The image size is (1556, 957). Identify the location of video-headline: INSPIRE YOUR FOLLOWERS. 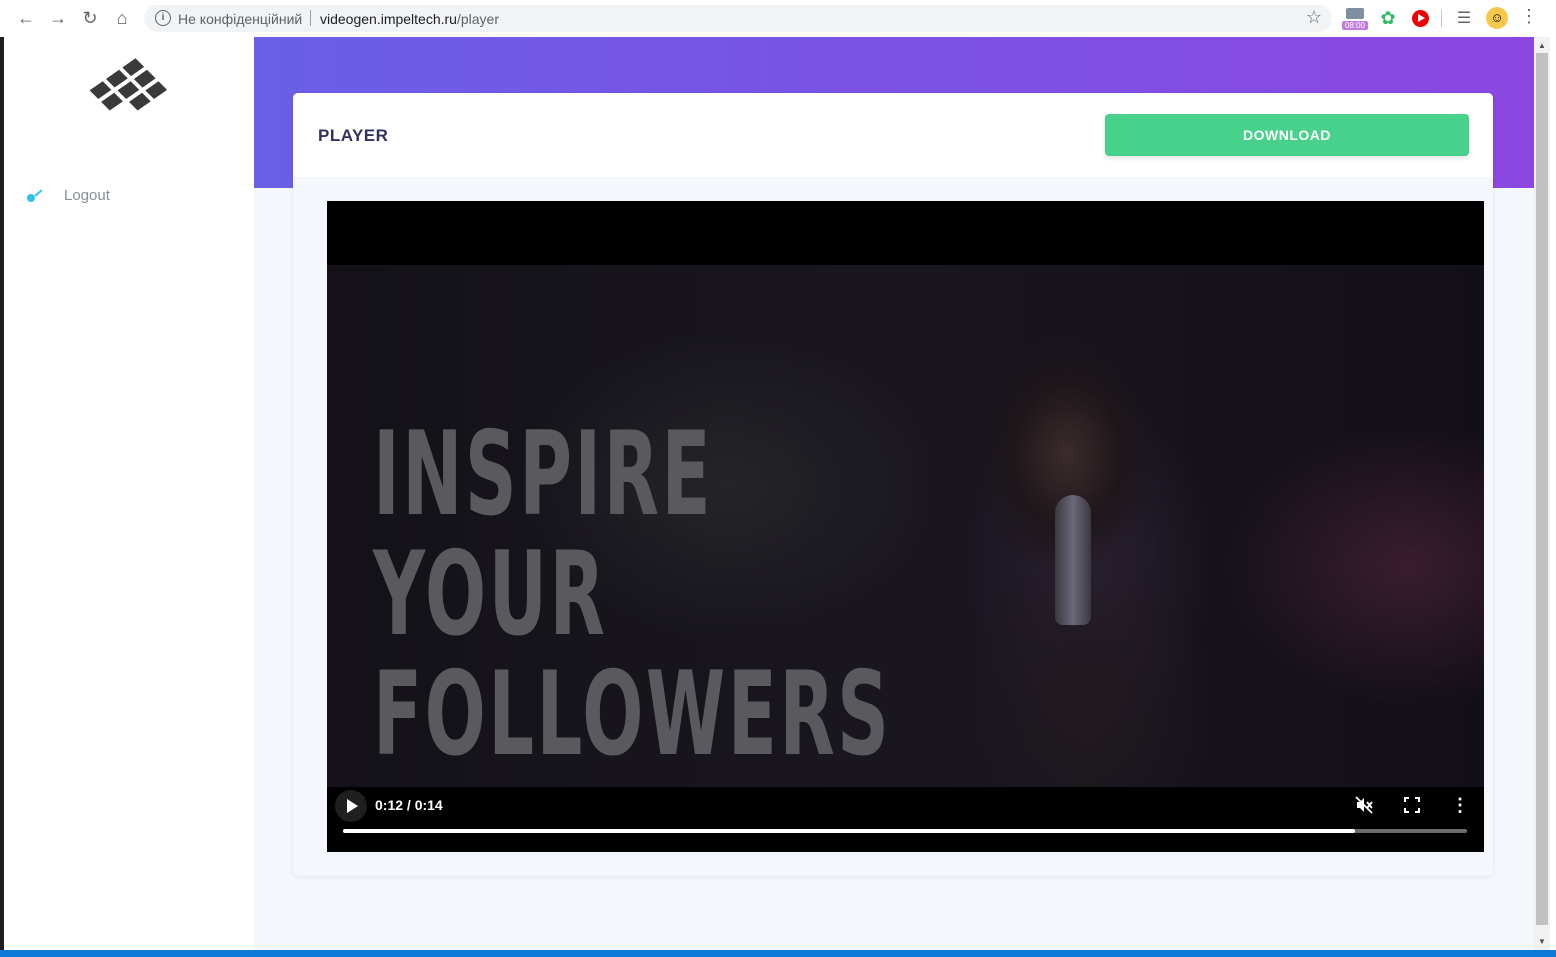
(632, 595).